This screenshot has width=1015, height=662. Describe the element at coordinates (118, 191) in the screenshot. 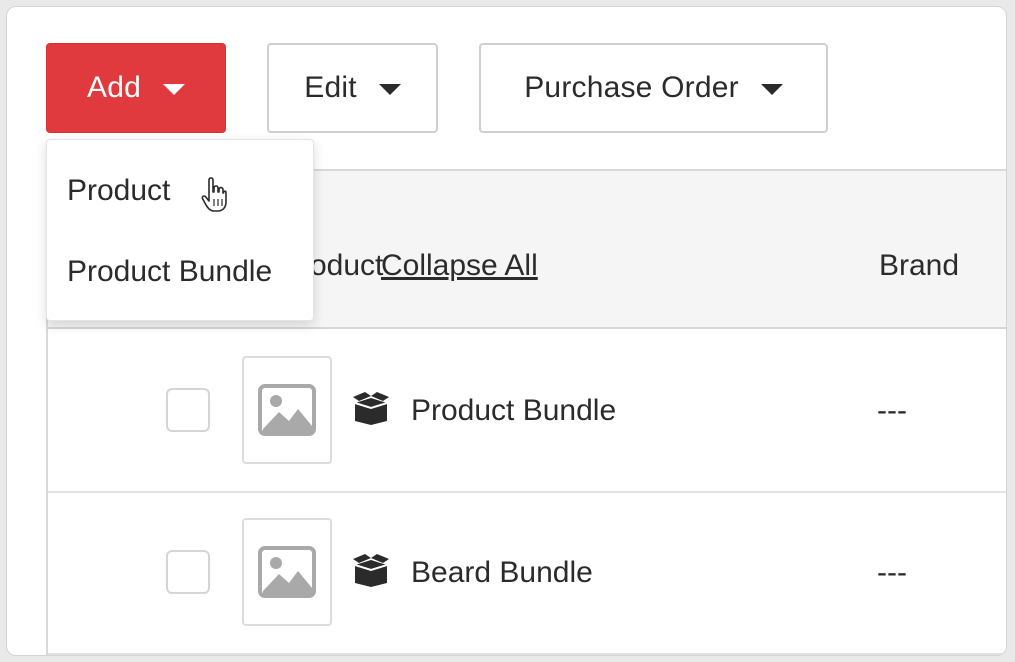

I see `menu-item-product: Product` at that location.